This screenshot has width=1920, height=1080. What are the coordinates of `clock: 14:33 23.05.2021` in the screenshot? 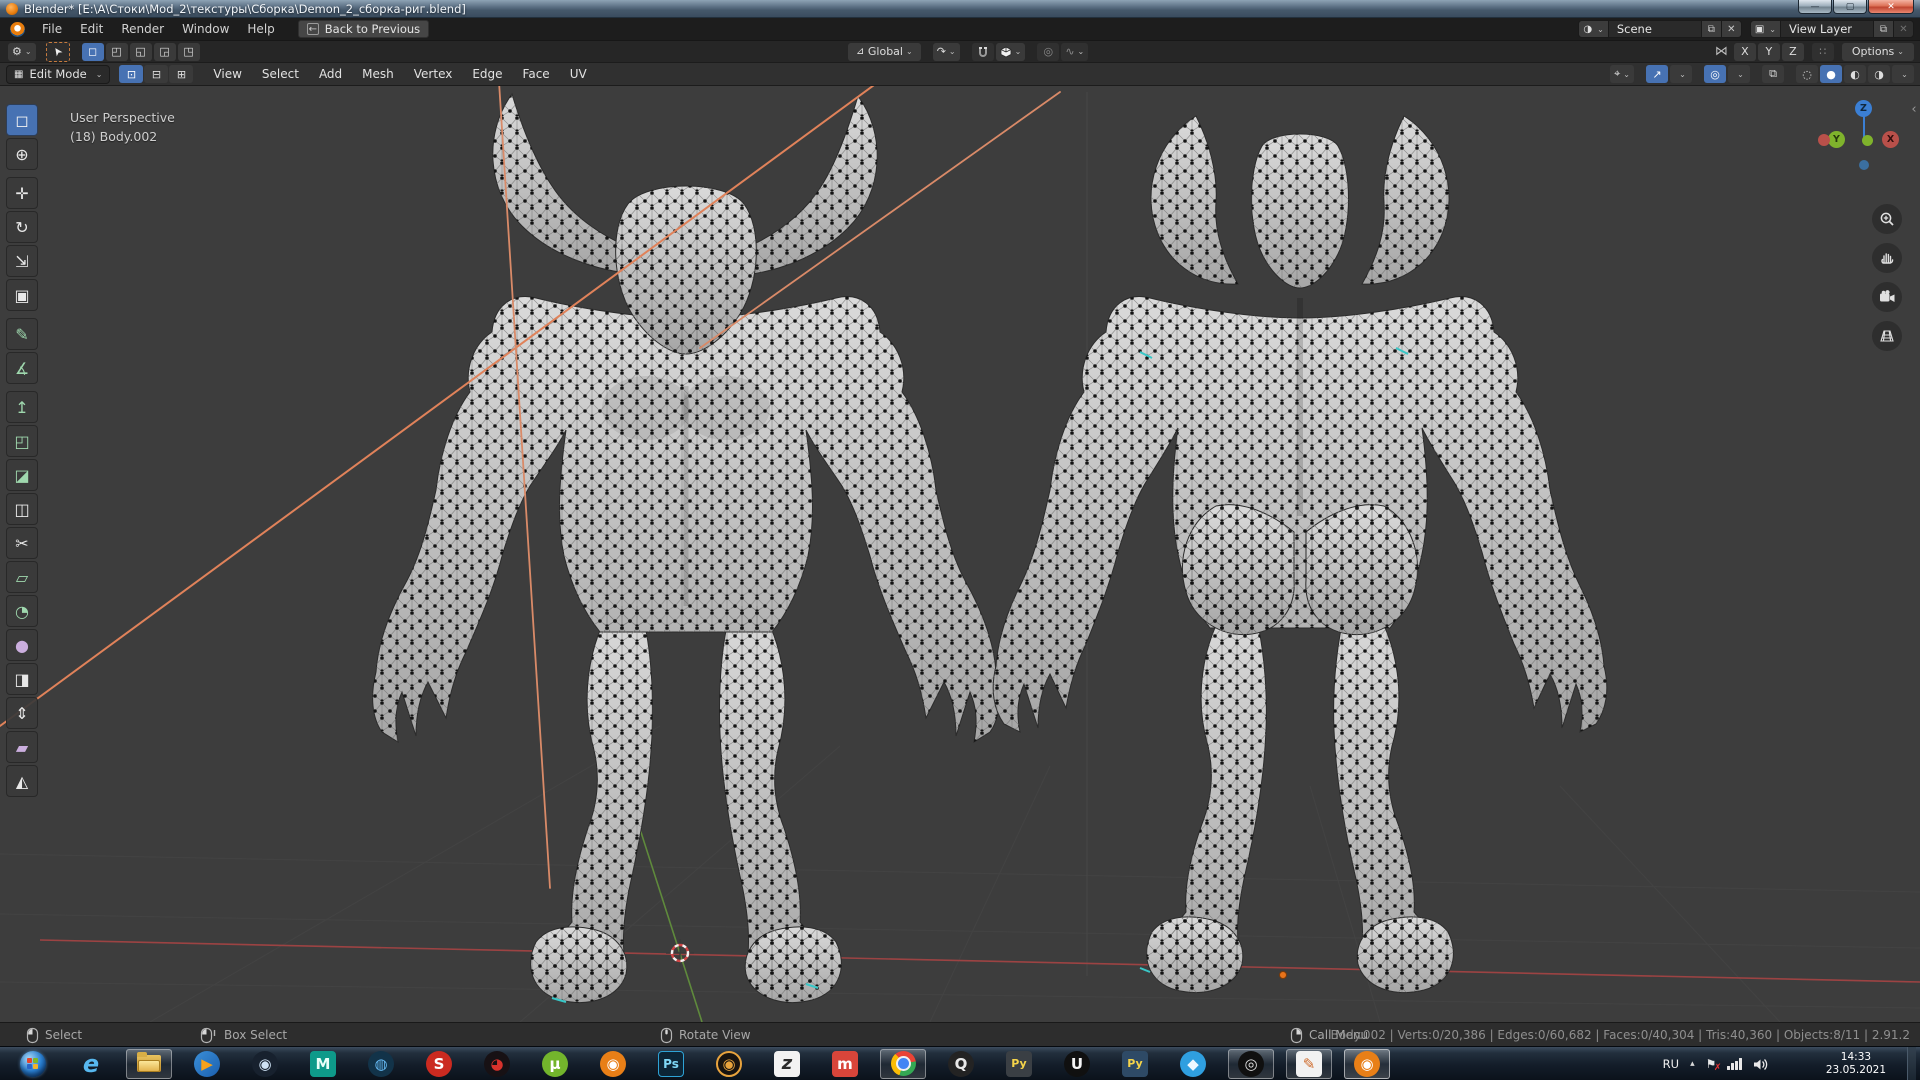 It's located at (1856, 1064).